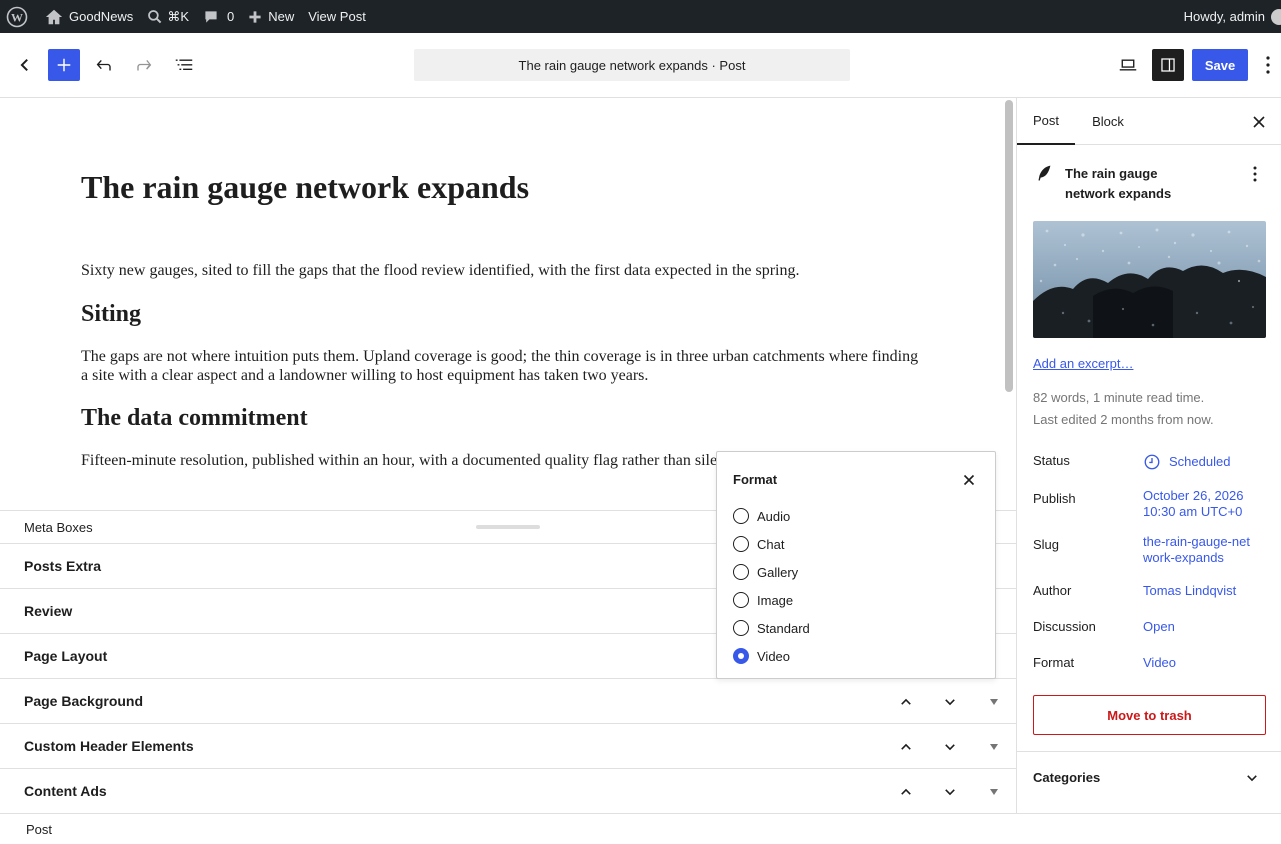  I want to click on home-icon, so click(54, 16).